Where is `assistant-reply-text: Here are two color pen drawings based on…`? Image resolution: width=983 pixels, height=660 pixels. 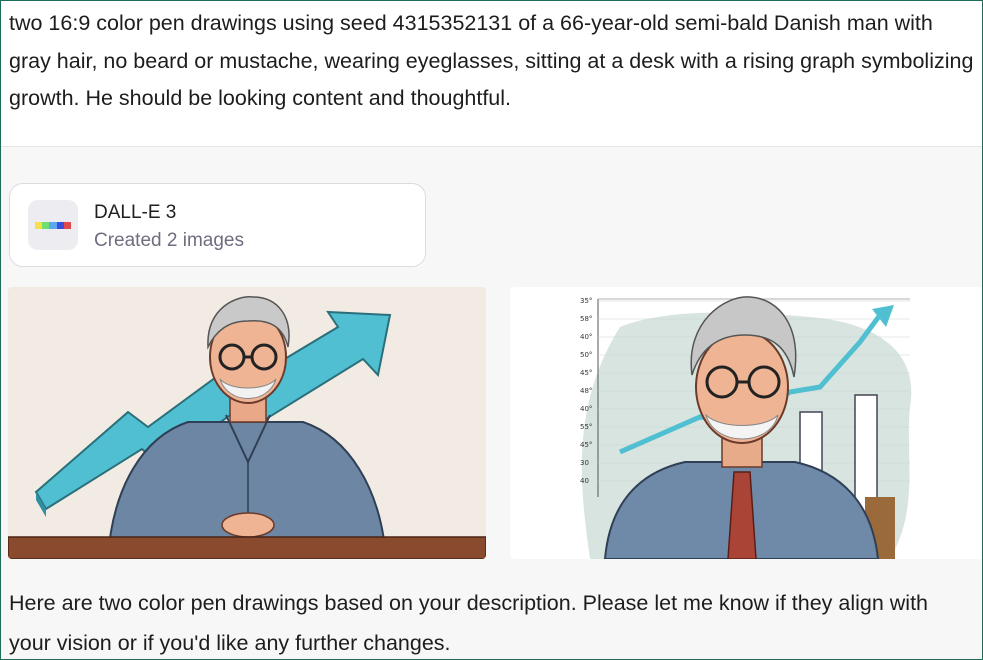 assistant-reply-text: Here are two color pen drawings based on… is located at coordinates (469, 623).